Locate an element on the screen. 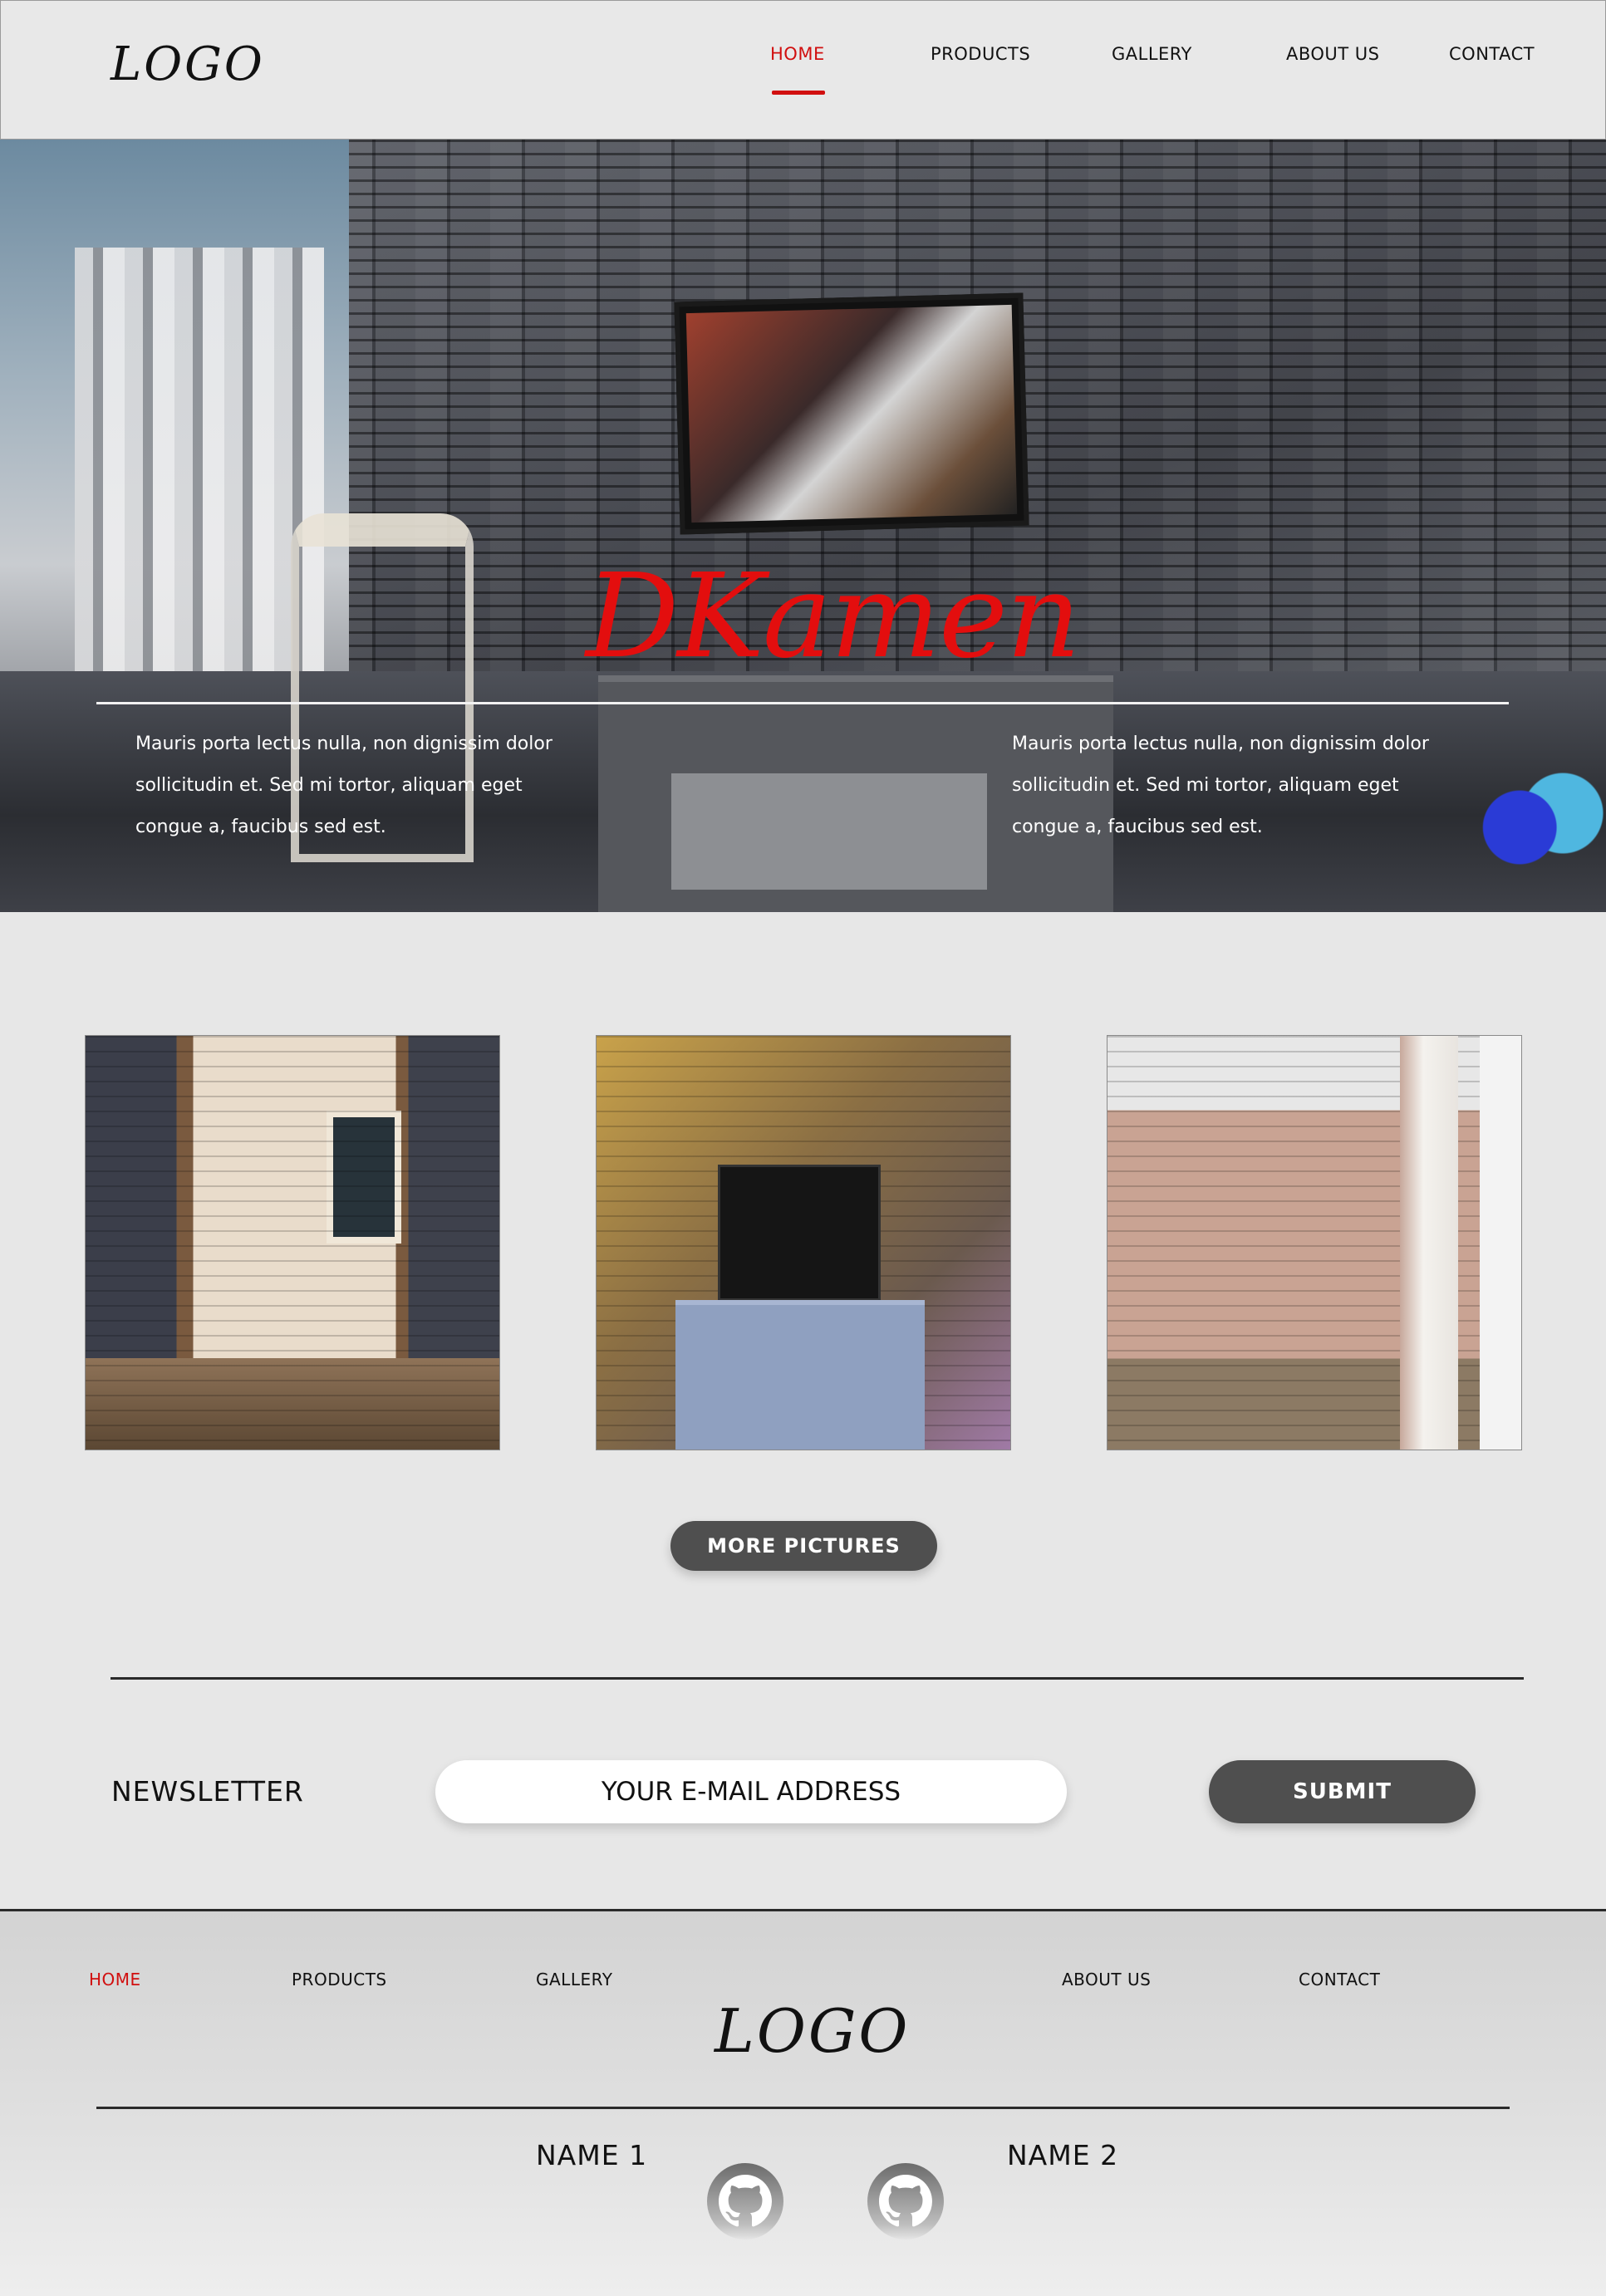  hero-tv-image is located at coordinates (851, 414).